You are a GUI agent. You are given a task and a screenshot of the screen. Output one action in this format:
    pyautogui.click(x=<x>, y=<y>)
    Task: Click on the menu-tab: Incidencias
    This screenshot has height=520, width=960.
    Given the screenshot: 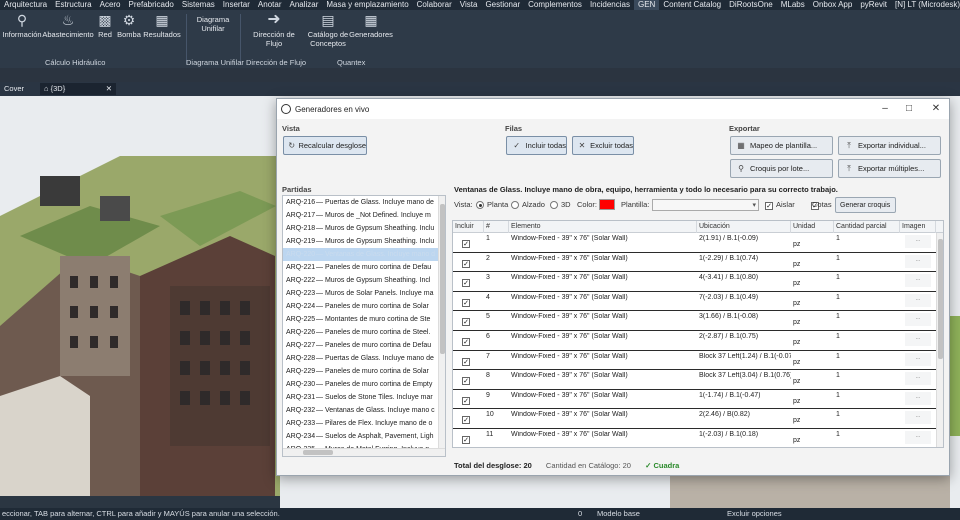 What is the action you would take?
    pyautogui.click(x=610, y=5)
    